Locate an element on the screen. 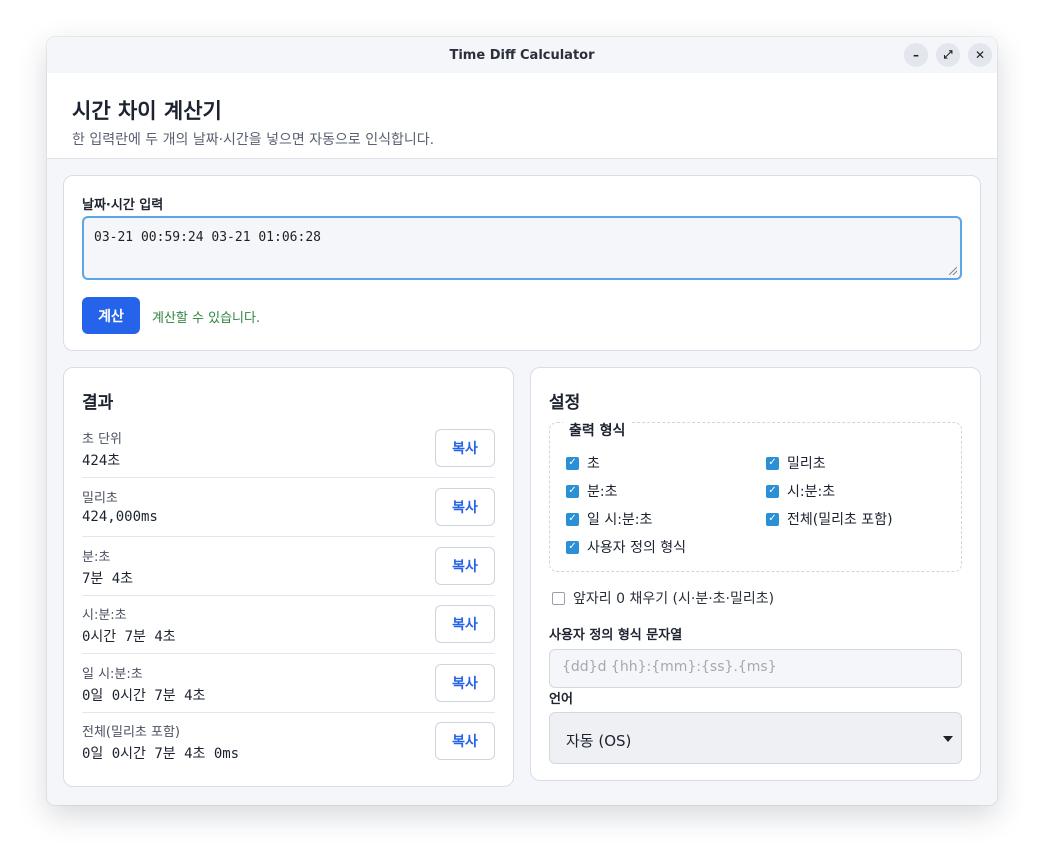 This screenshot has width=1044, height=862. language-select: 자동 (OS) is located at coordinates (755, 738).